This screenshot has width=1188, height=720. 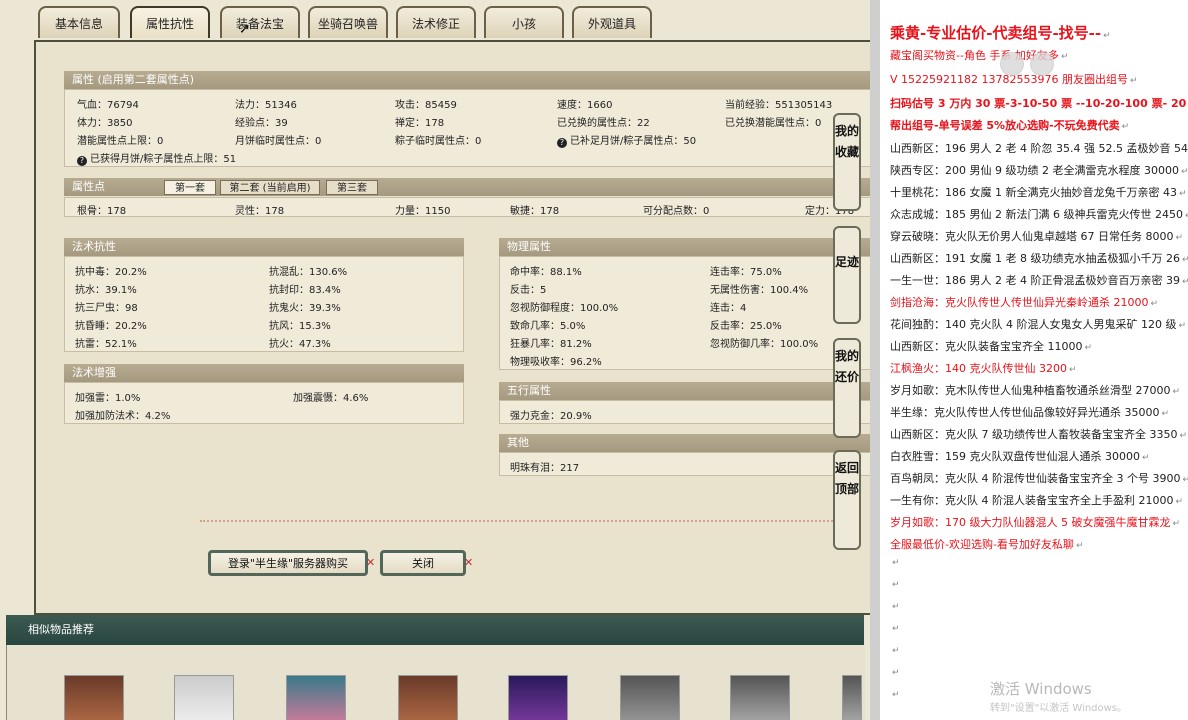 I want to click on phys-crit-chance: 致命几率：5.0%, so click(x=548, y=326).